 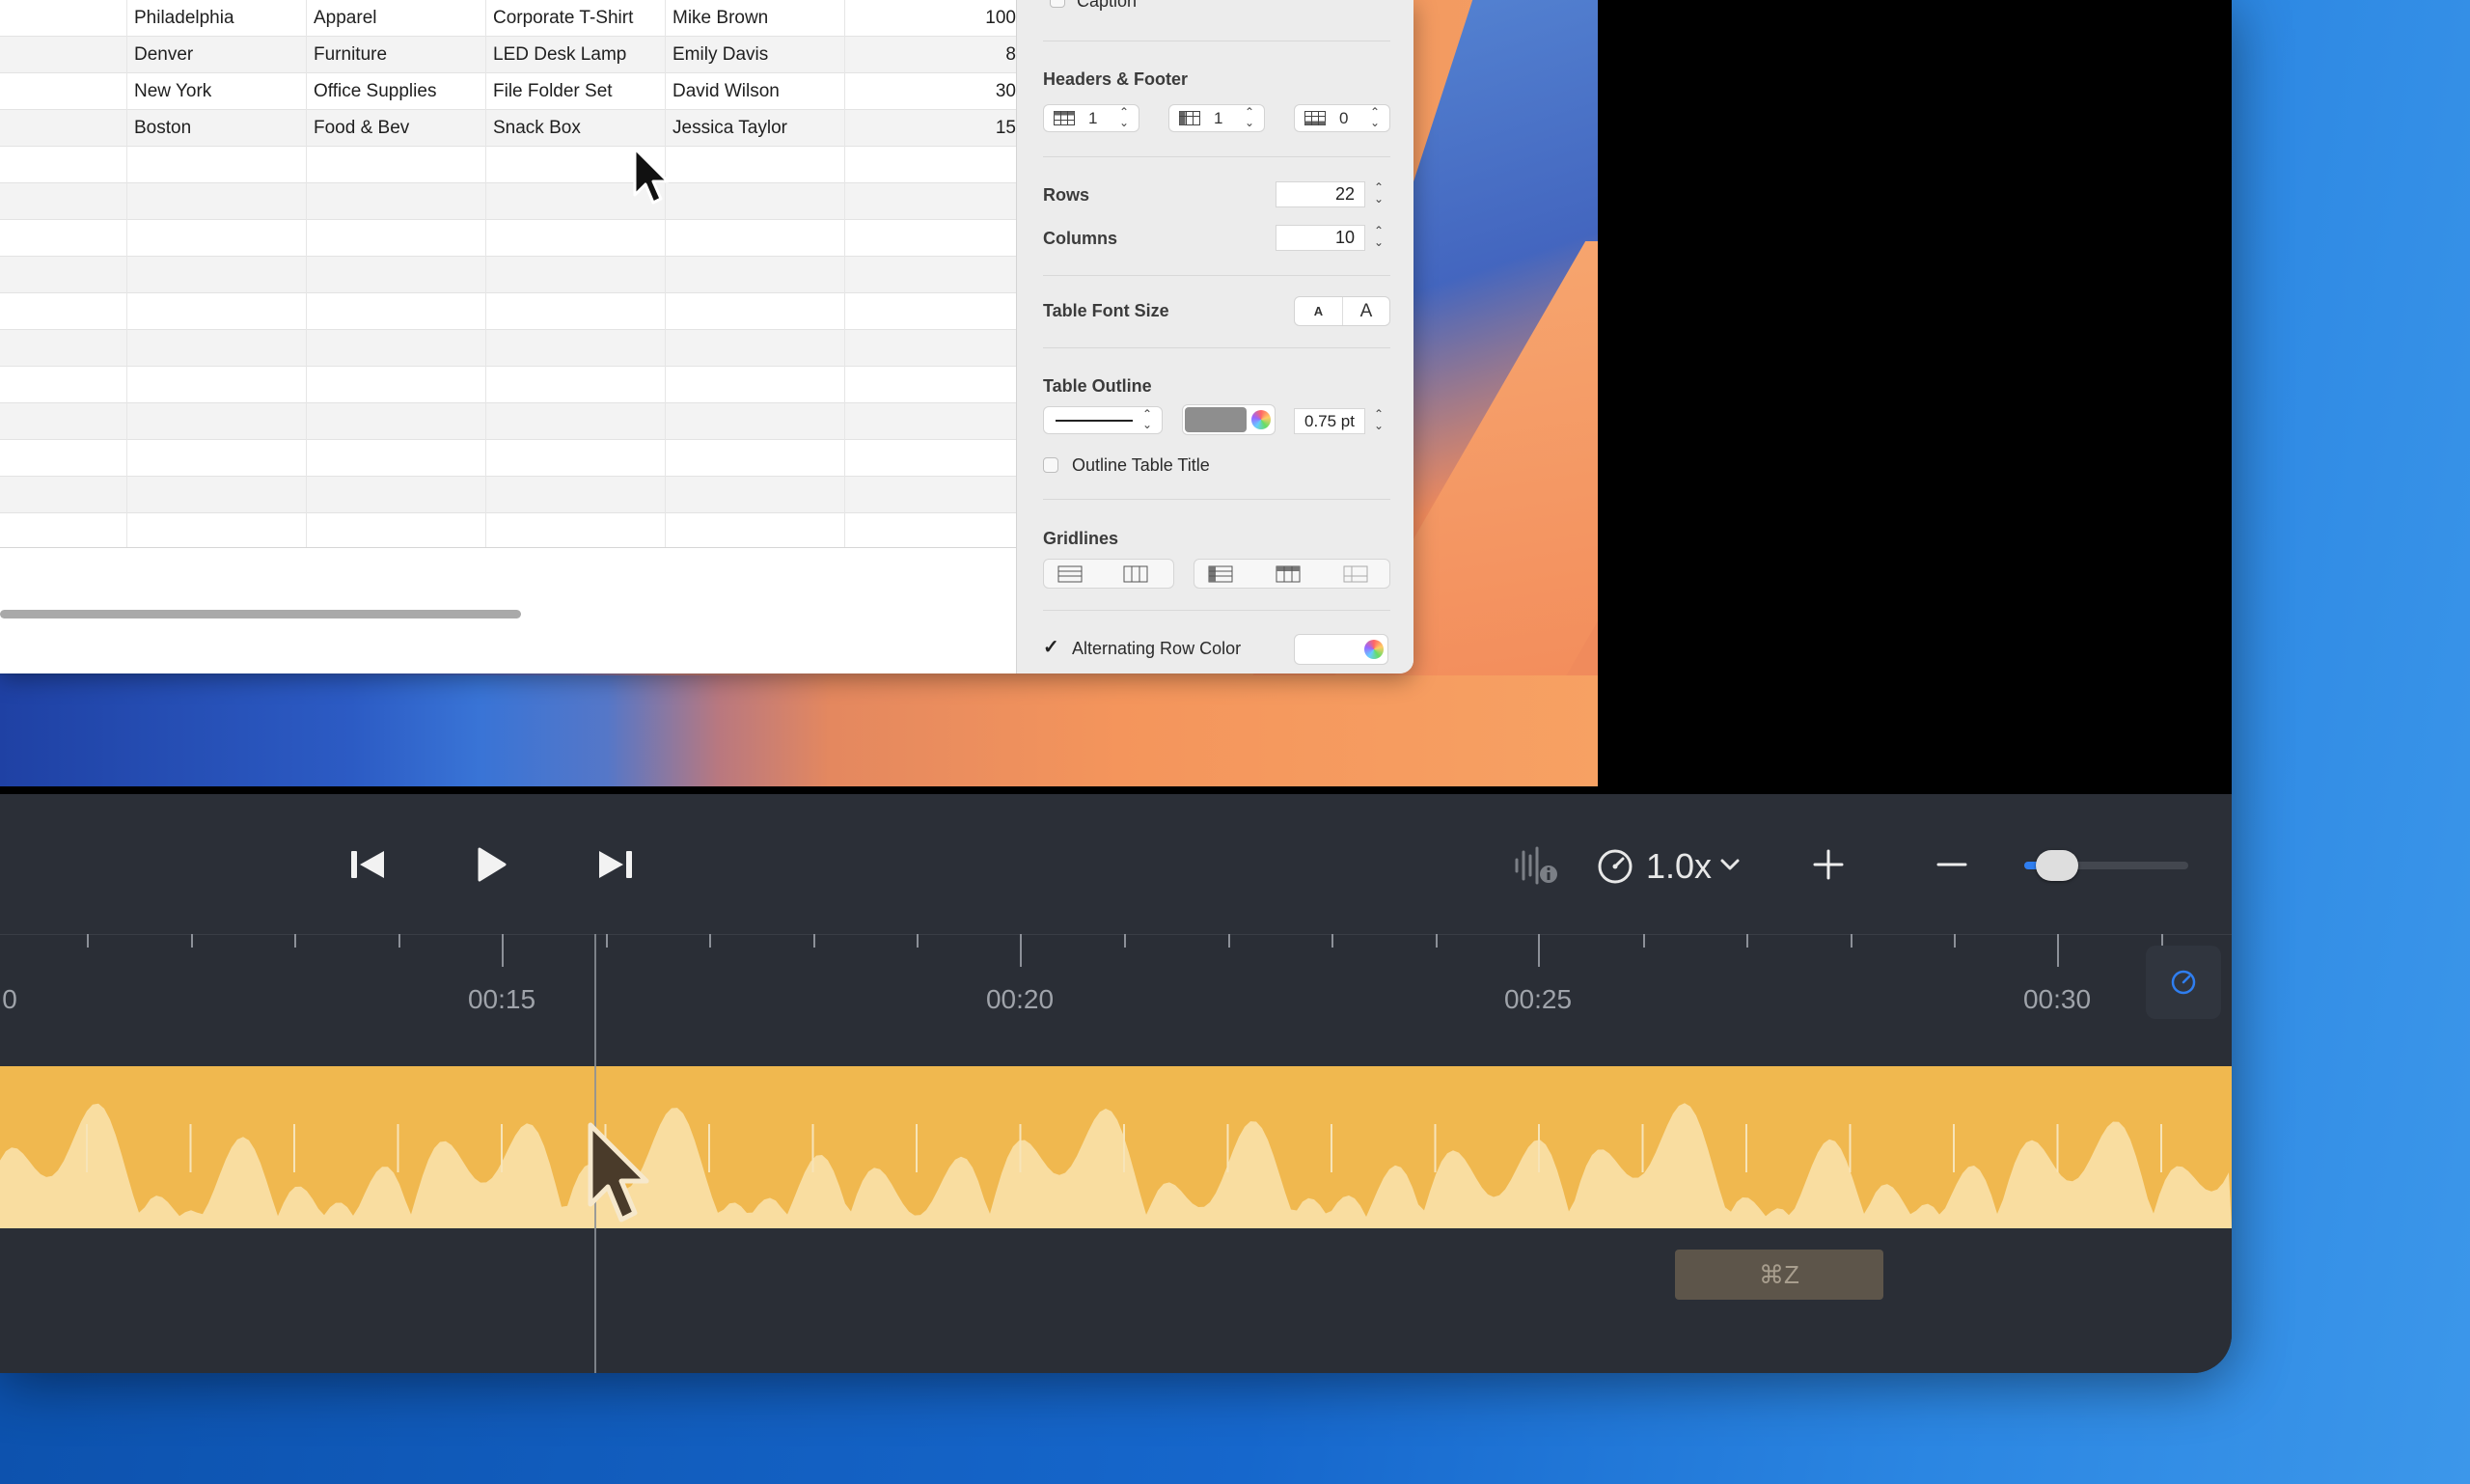 I want to click on audio-waveform, so click(x=1116, y=1165).